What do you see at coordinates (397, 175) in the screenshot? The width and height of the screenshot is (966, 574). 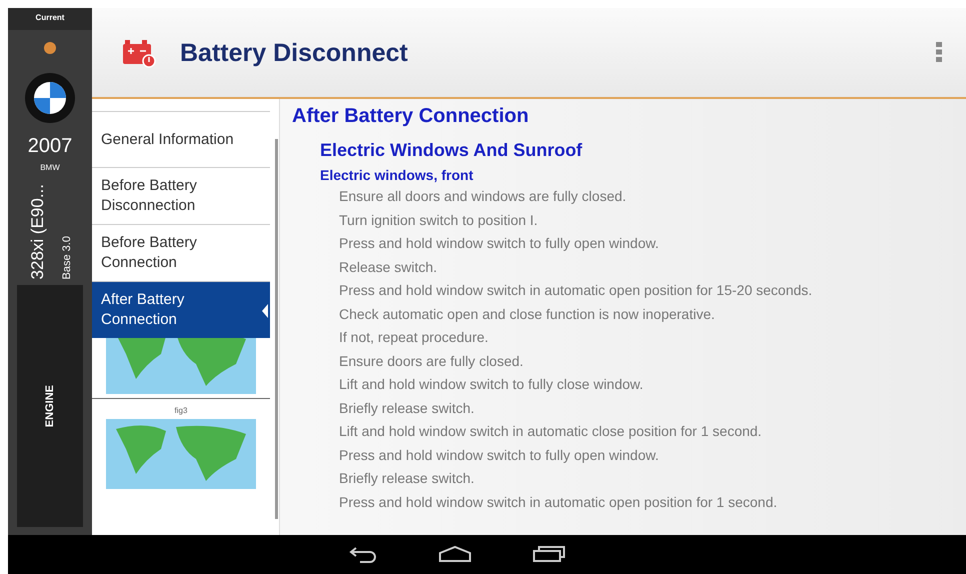 I see `procedure-heading: Electric windows, front` at bounding box center [397, 175].